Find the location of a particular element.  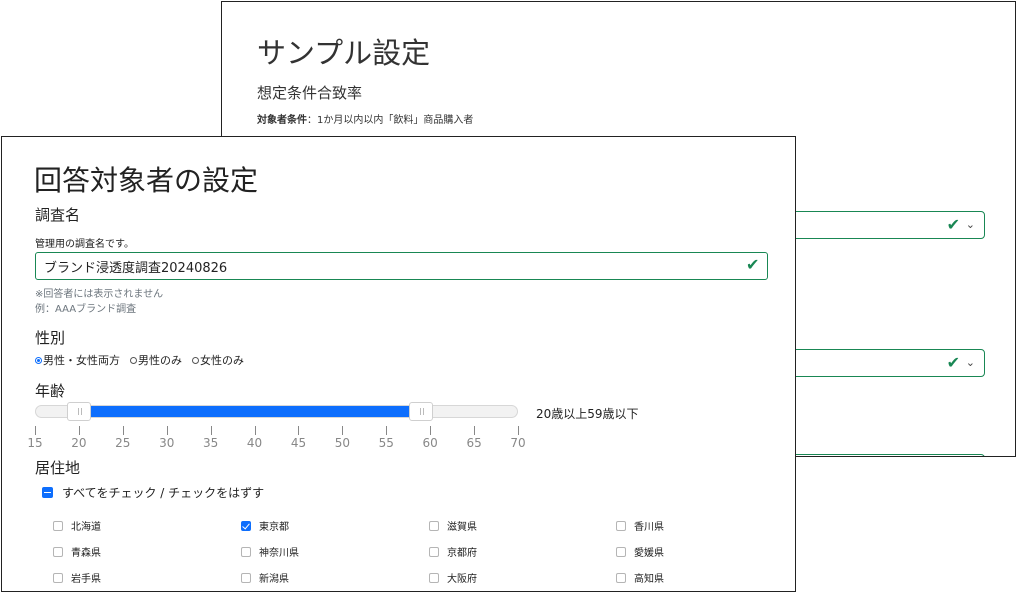

age-scale-label: 35 is located at coordinates (210, 443).